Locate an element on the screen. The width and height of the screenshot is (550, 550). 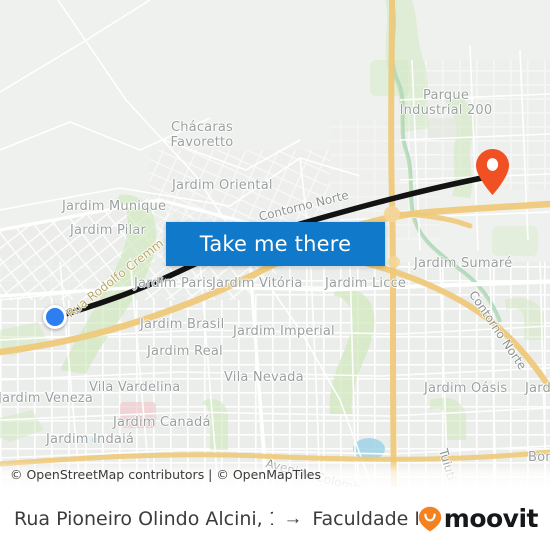
moovit-wordmark: moovit is located at coordinates (491, 518).